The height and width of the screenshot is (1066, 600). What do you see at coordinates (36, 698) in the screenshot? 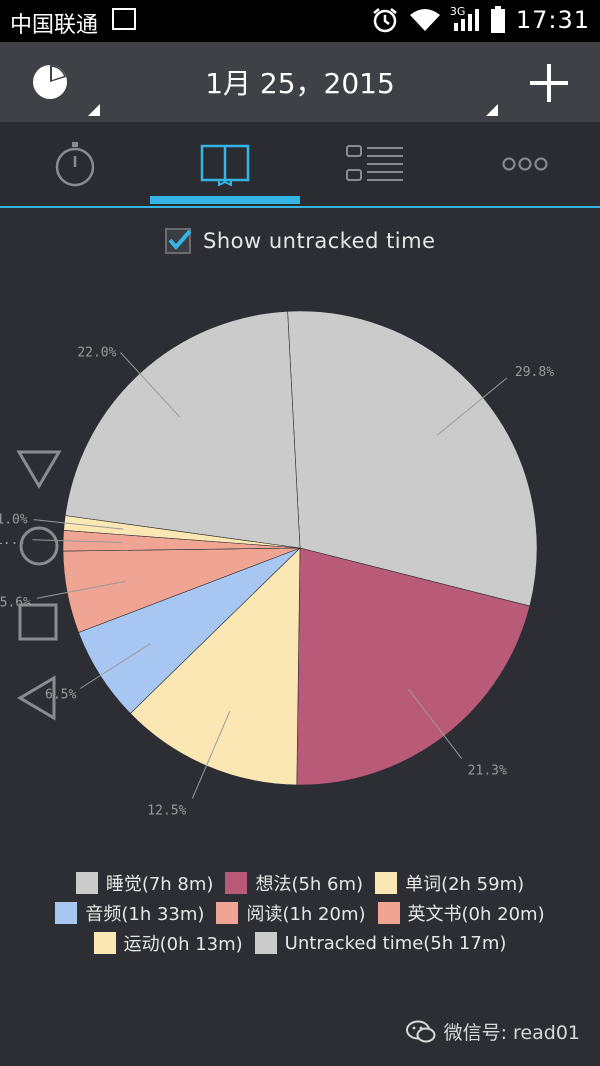
I see `left-triangle-icon` at bounding box center [36, 698].